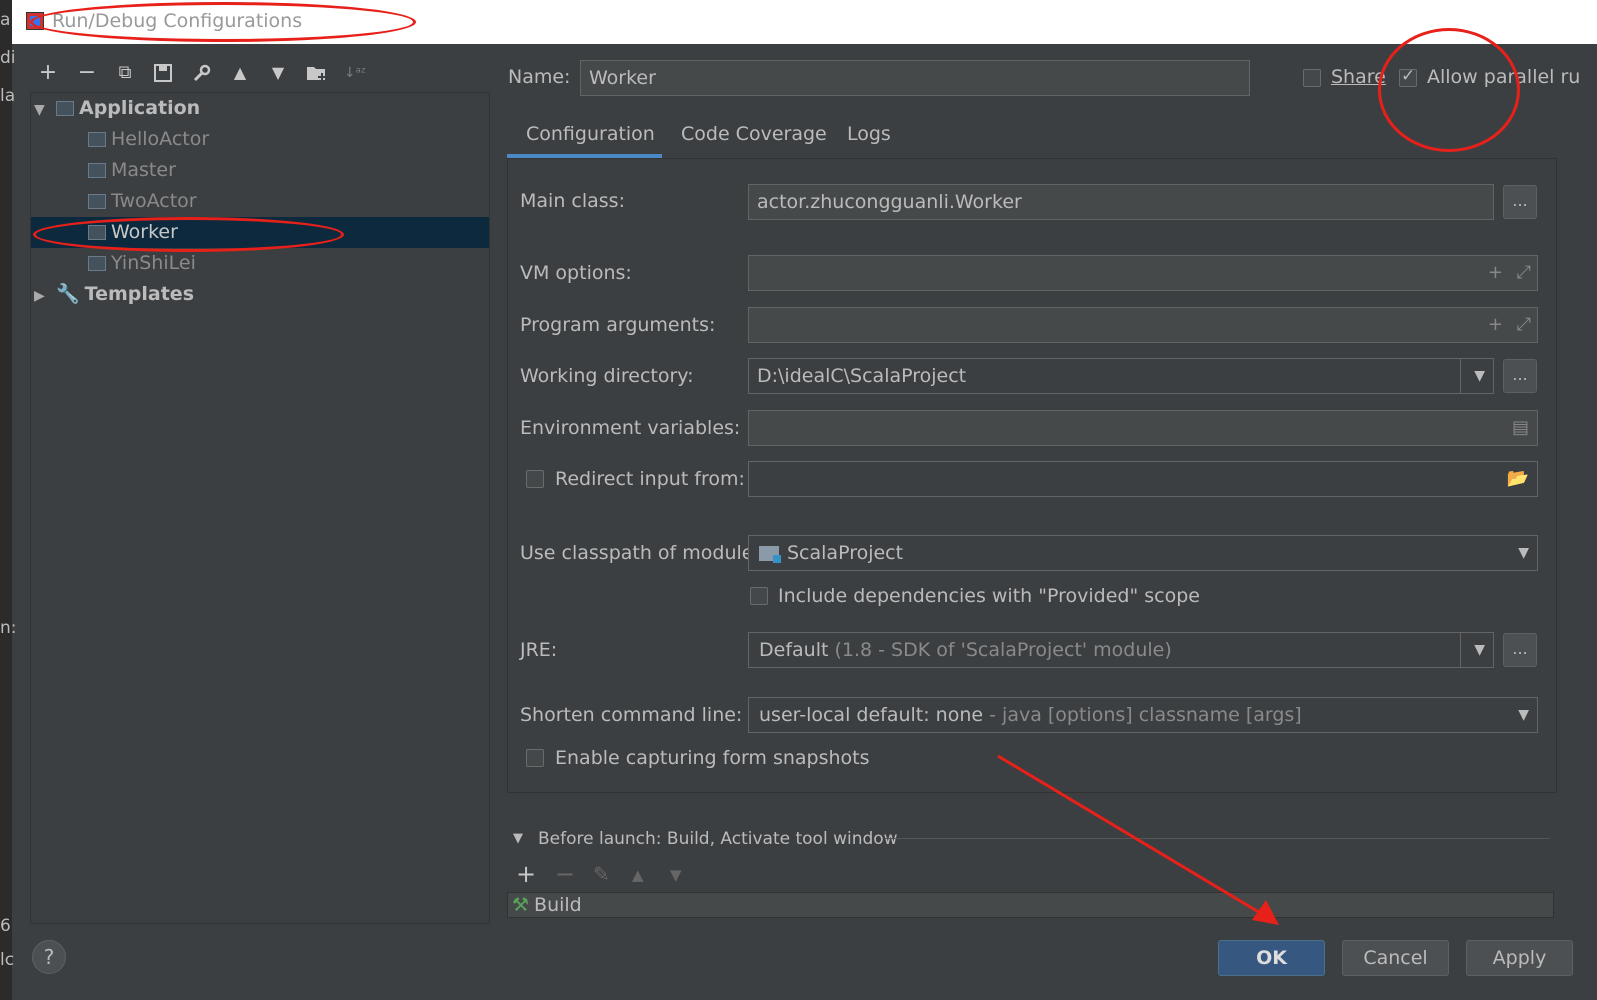 This screenshot has width=1597, height=1000. What do you see at coordinates (869, 139) in the screenshot?
I see `tab-logs: Logs` at bounding box center [869, 139].